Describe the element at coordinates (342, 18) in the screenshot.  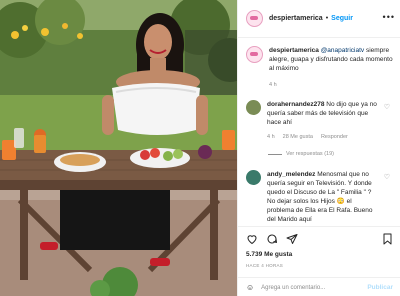
I see `follow-button: Seguir` at that location.